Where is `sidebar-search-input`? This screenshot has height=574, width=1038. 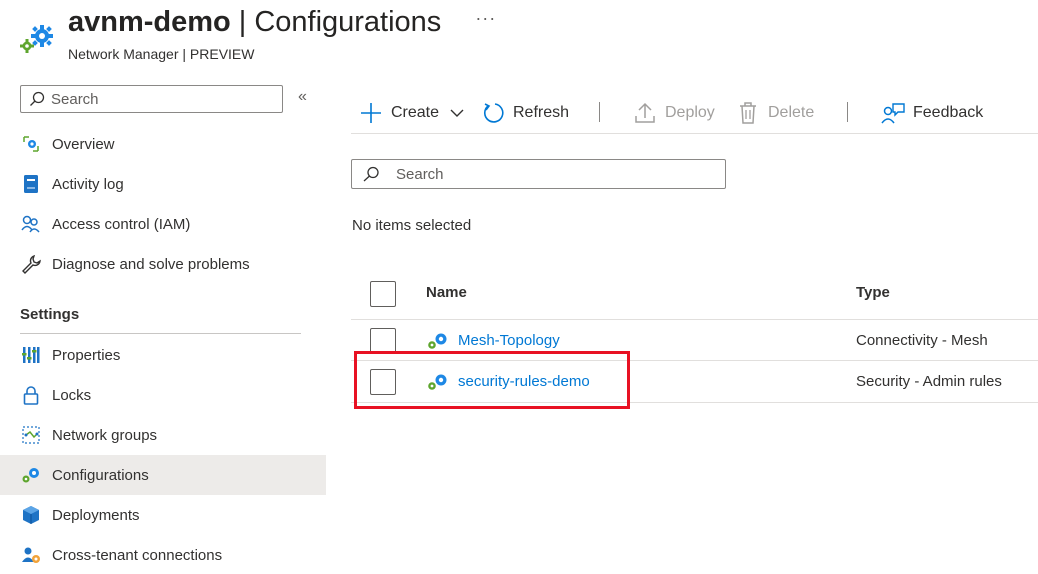
sidebar-search-input is located at coordinates (161, 99).